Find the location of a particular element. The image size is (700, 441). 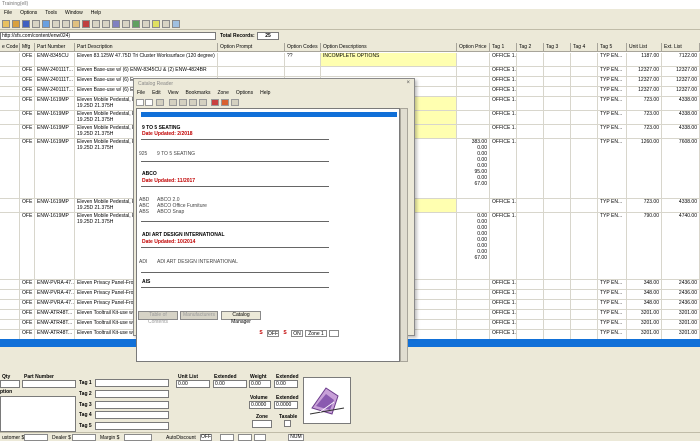

taxable-checkbox is located at coordinates (287, 423).